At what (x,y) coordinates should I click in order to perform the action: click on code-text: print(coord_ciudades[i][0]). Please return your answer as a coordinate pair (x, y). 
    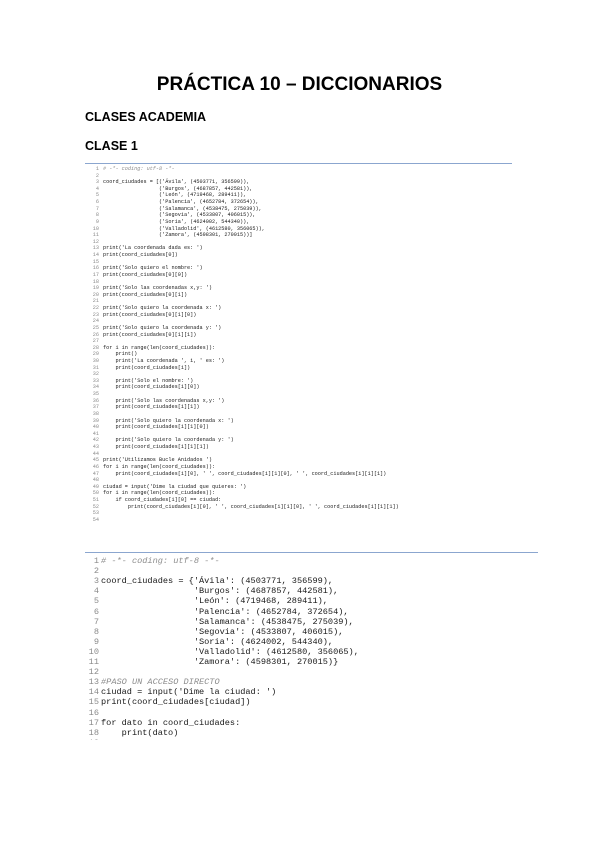
    Looking at the image, I should click on (151, 387).